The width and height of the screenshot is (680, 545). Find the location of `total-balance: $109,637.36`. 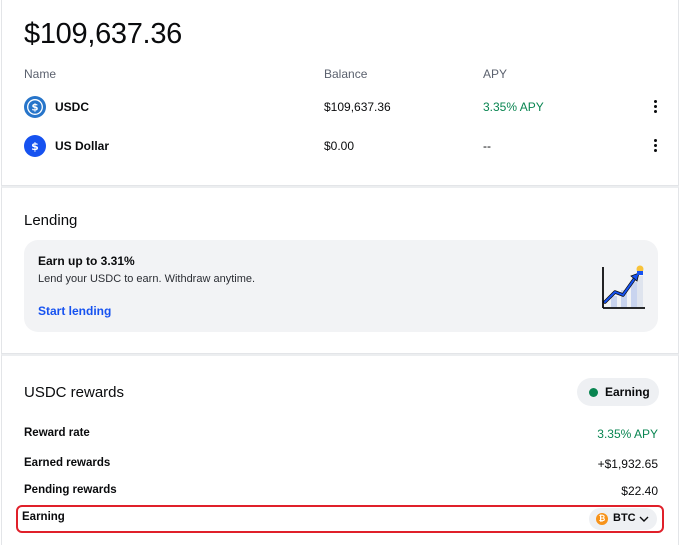

total-balance: $109,637.36 is located at coordinates (103, 34).